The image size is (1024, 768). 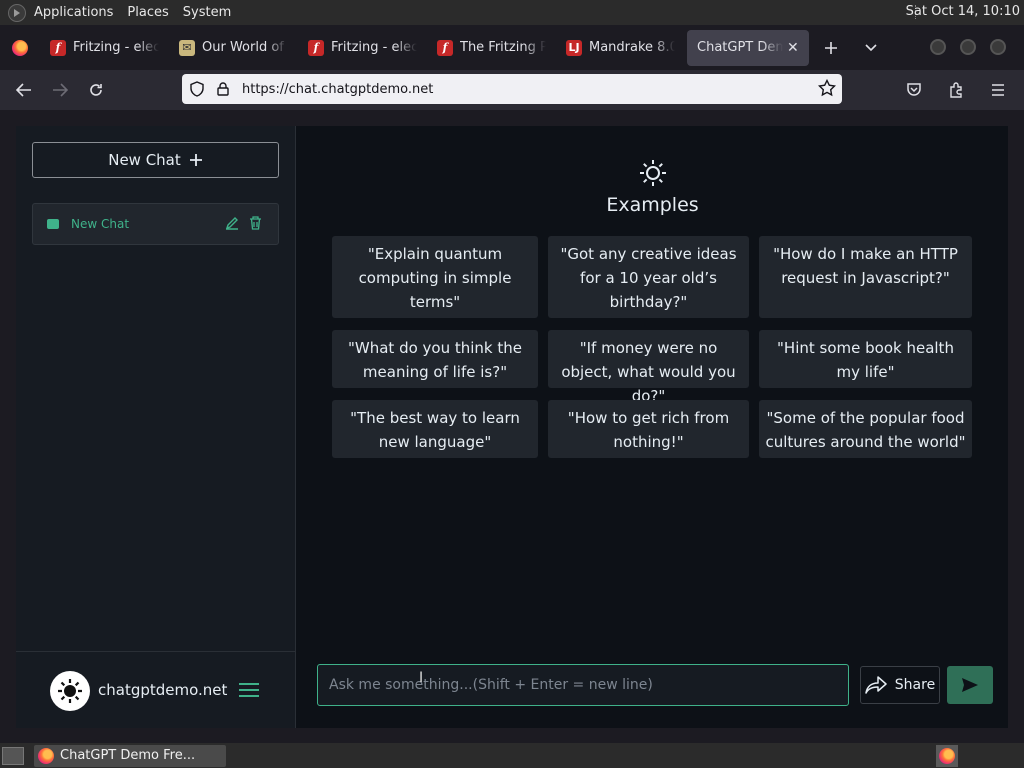 I want to click on forward-button, so click(x=60, y=90).